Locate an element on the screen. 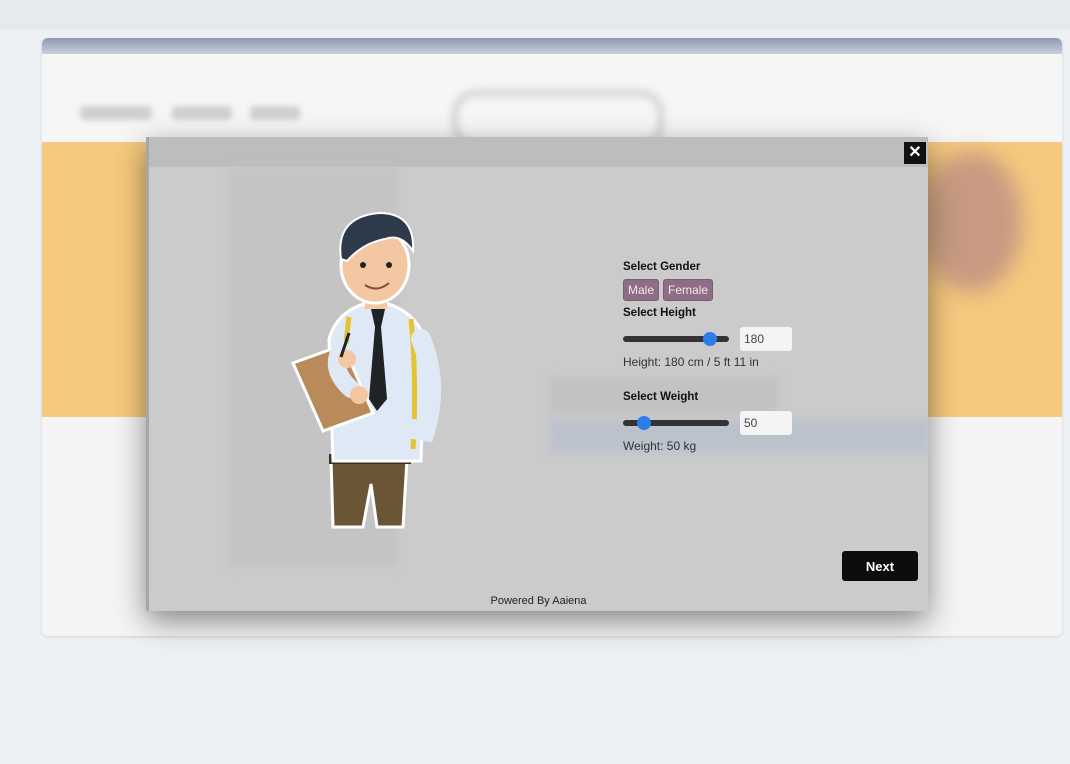  gender-options: Male Female is located at coordinates (733, 290).